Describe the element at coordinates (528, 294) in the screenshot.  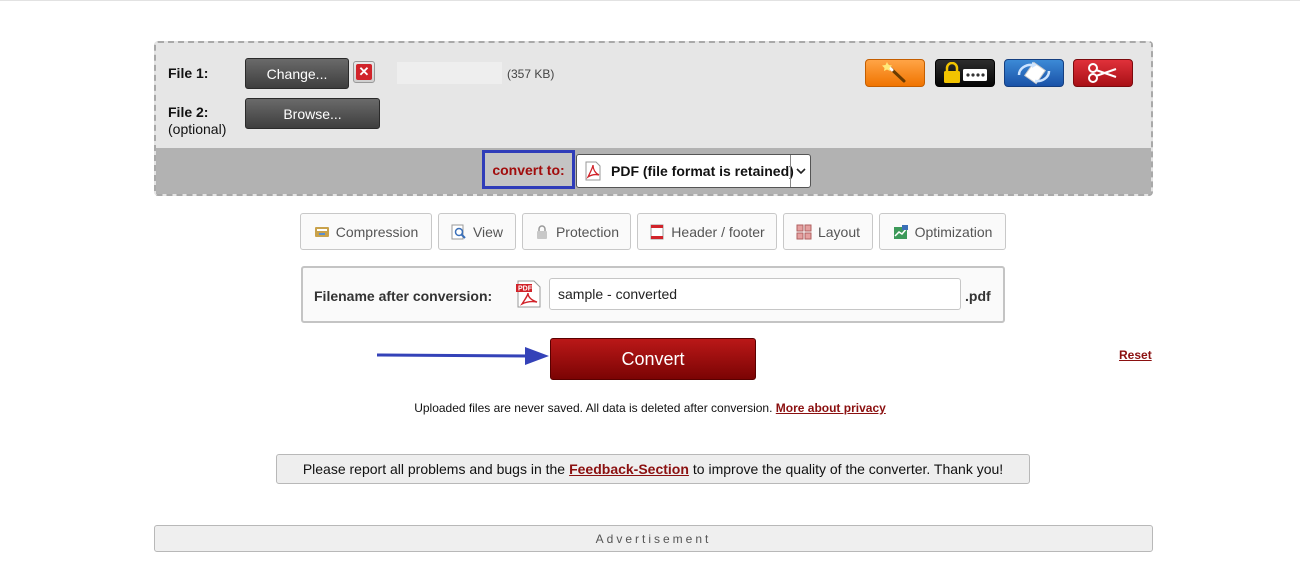
I see `pdf-file-icon: PDF` at that location.